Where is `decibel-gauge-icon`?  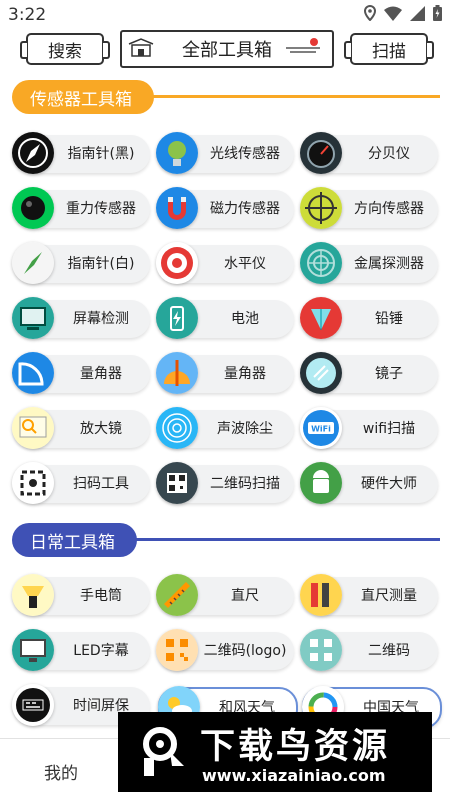 decibel-gauge-icon is located at coordinates (321, 153).